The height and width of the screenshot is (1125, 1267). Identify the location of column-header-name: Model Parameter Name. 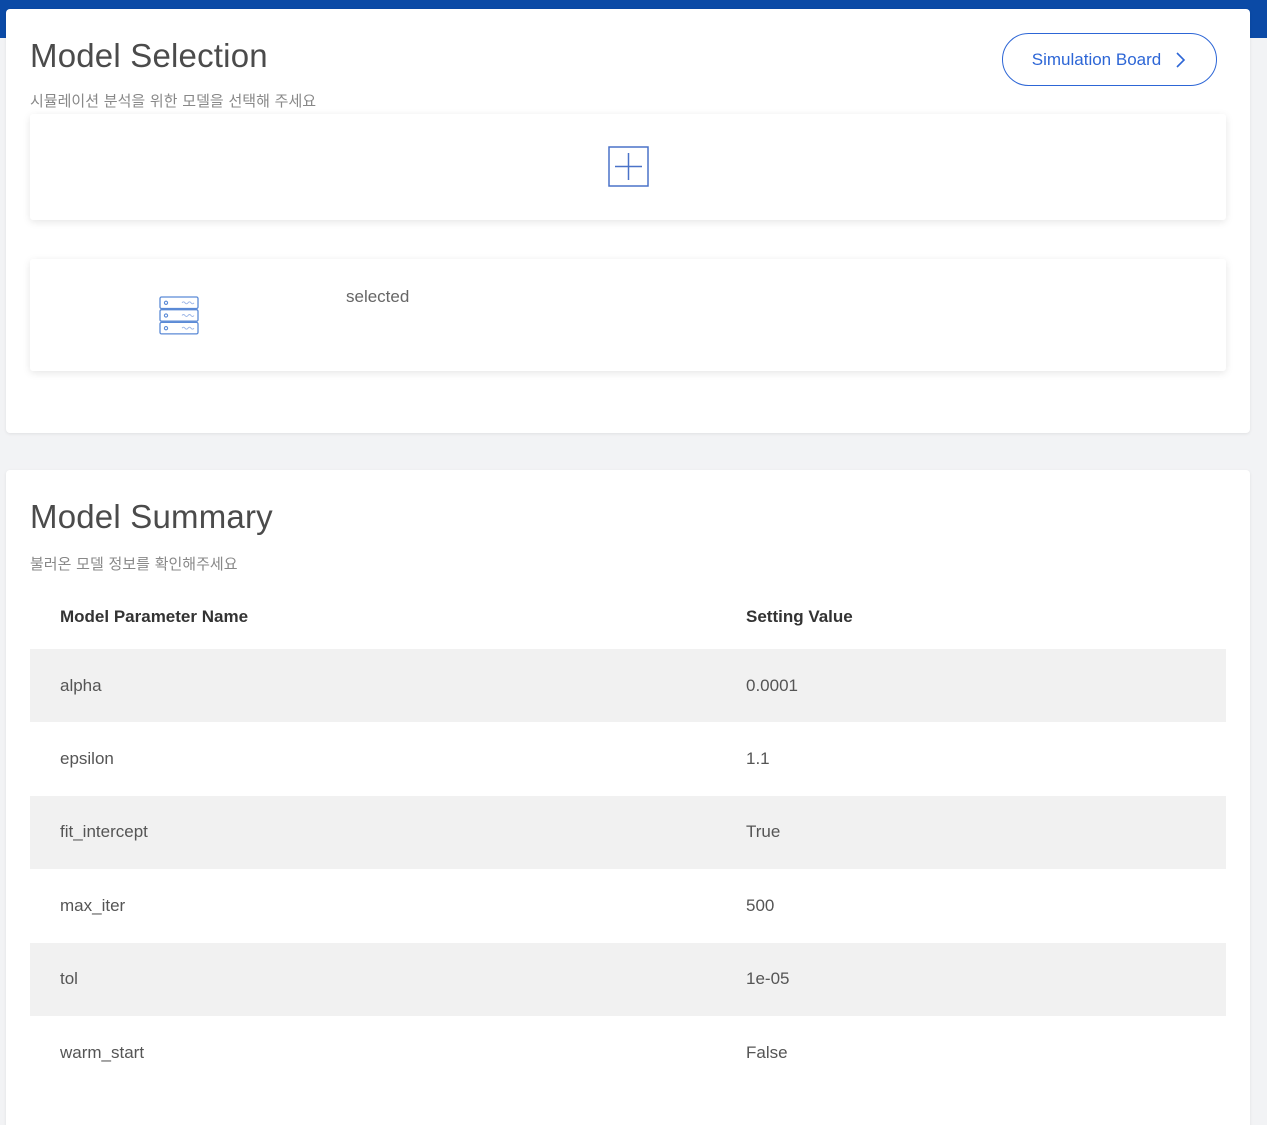
(154, 616).